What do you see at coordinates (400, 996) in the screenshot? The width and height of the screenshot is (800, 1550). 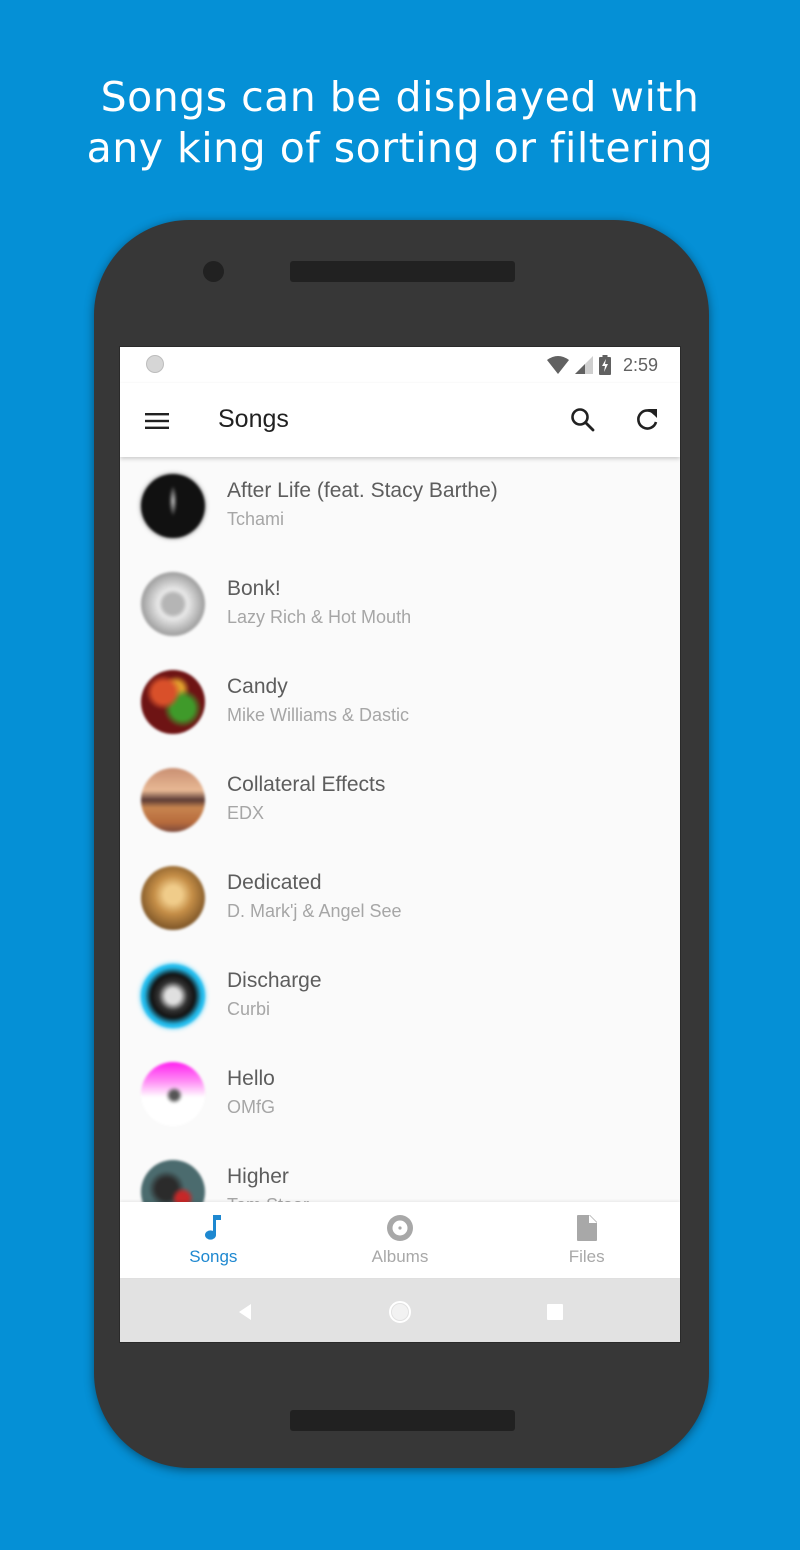 I see `song-list-item: Discharge Curbi` at bounding box center [400, 996].